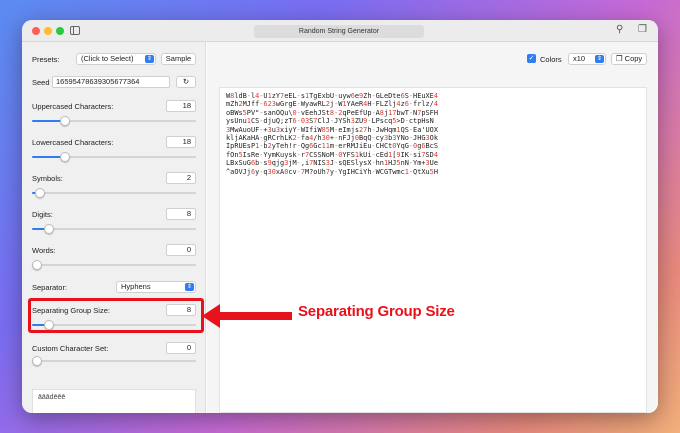 This screenshot has height=433, width=680. Describe the element at coordinates (619, 58) in the screenshot. I see `copy-icon: ❐` at that location.